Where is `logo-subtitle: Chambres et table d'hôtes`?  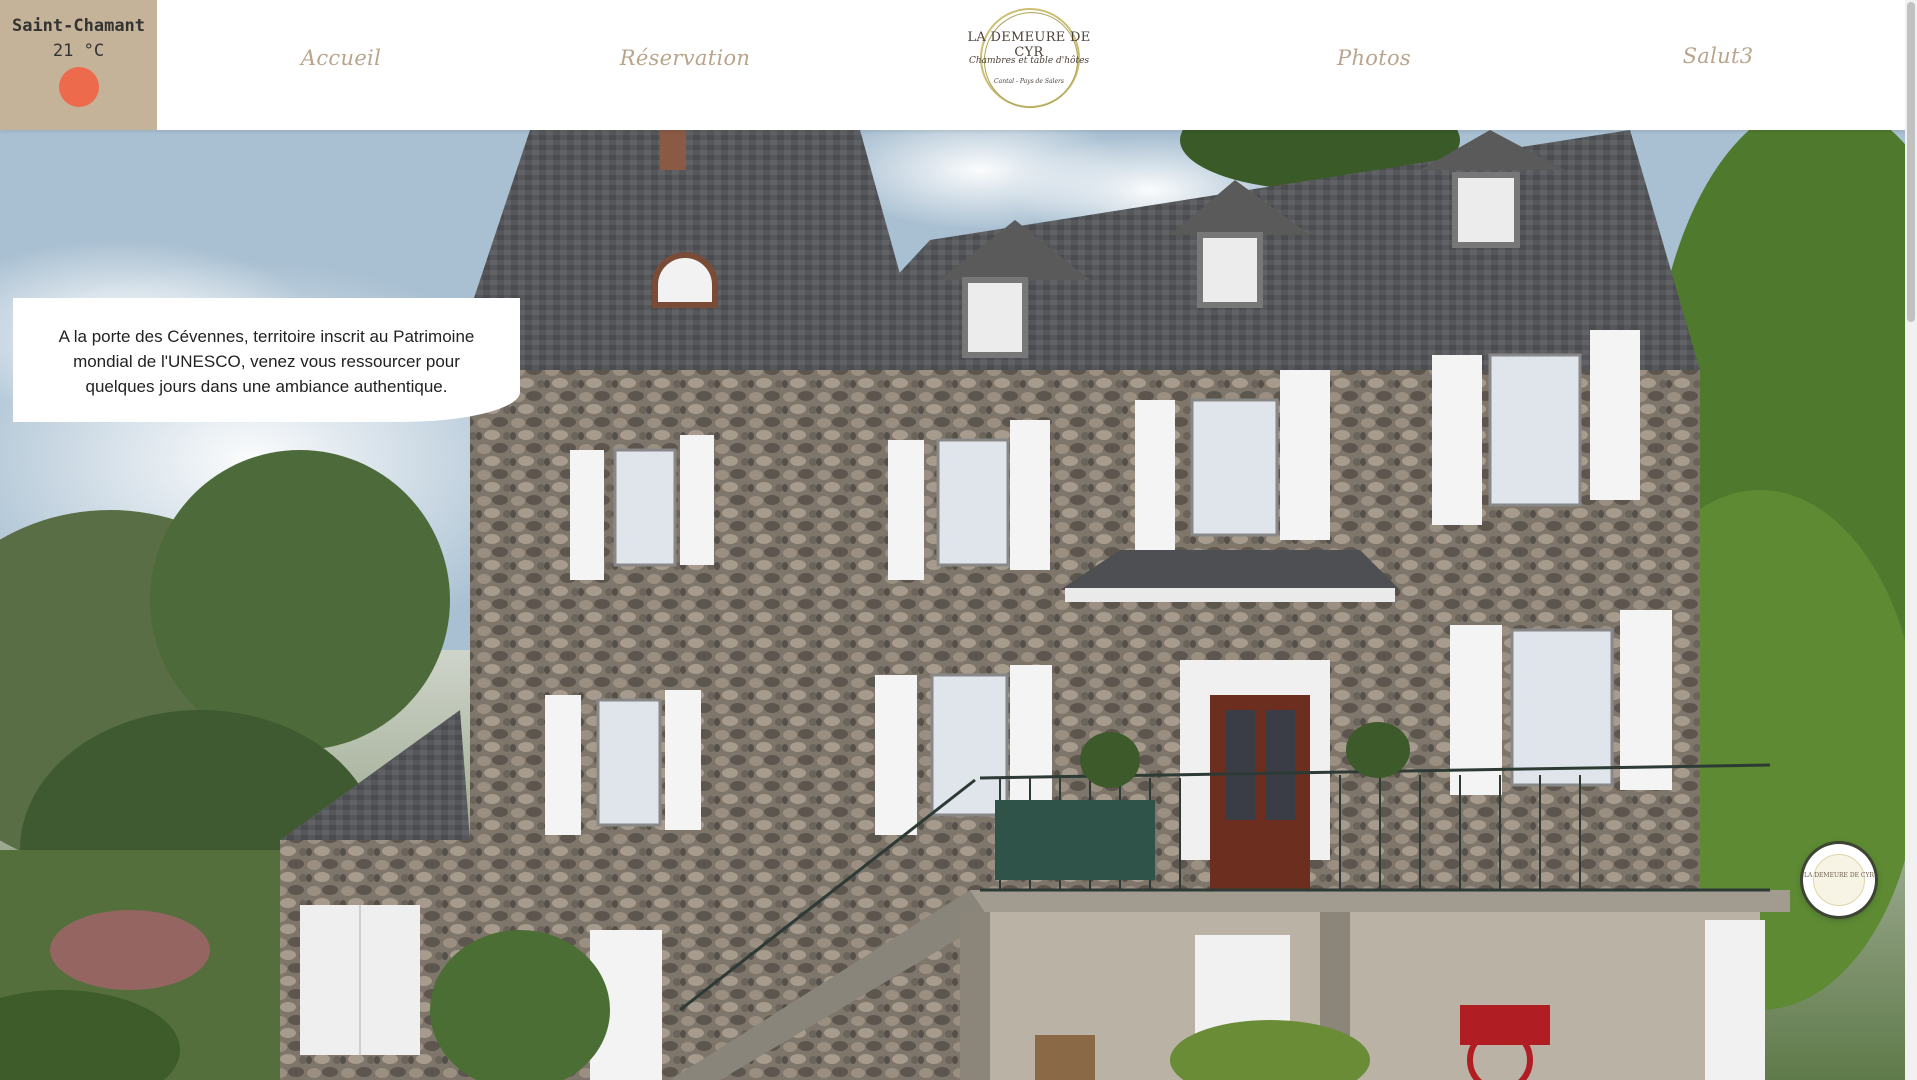 logo-subtitle: Chambres et table d'hôtes is located at coordinates (1029, 61).